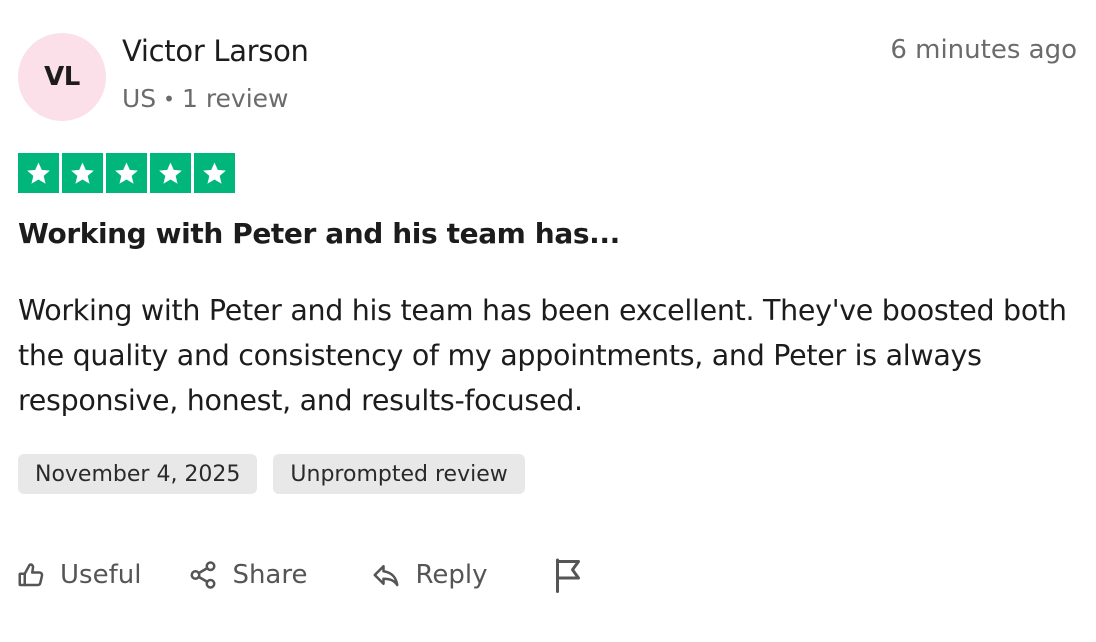  What do you see at coordinates (399, 474) in the screenshot?
I see `unprompted-review-tag: Unprompted review` at bounding box center [399, 474].